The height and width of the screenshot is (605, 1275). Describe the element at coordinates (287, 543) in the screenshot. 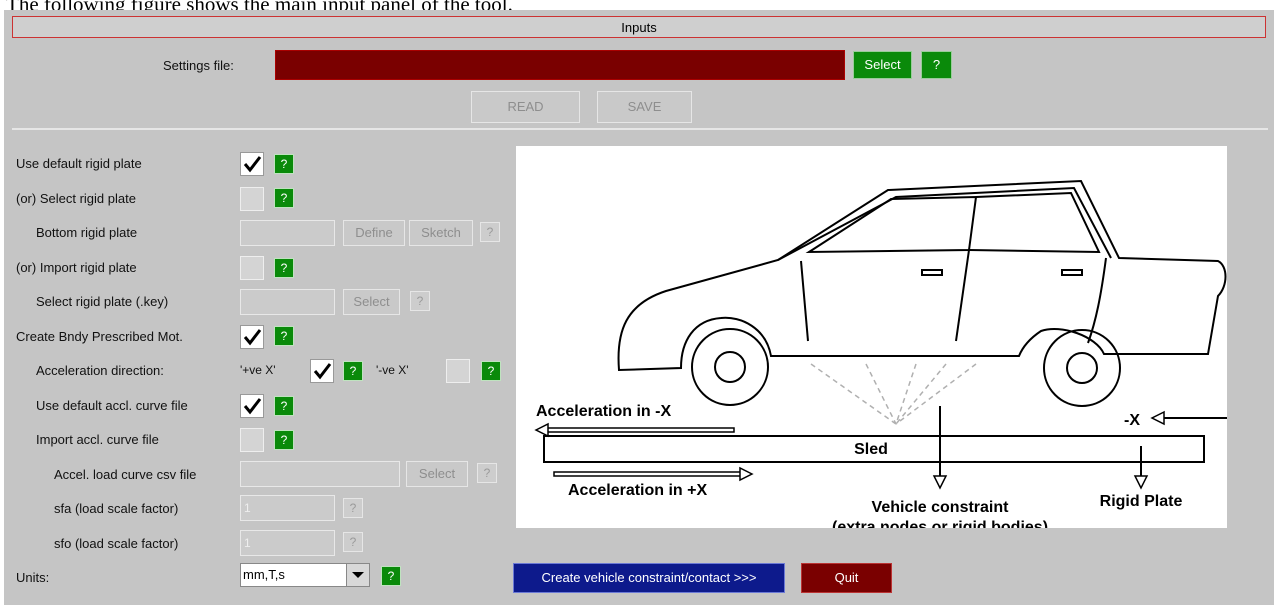

I see `sfo-field: 1` at that location.